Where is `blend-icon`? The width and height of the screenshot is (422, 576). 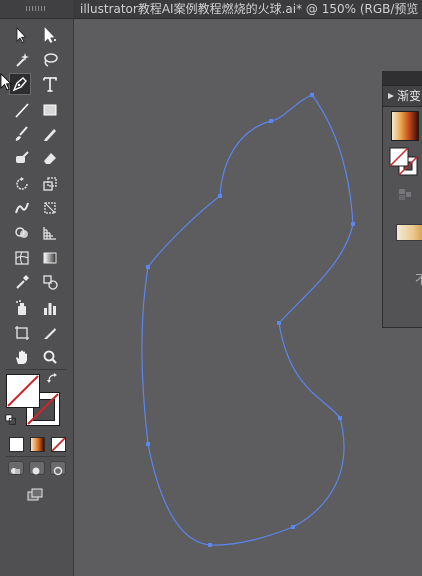 blend-icon is located at coordinates (50, 282).